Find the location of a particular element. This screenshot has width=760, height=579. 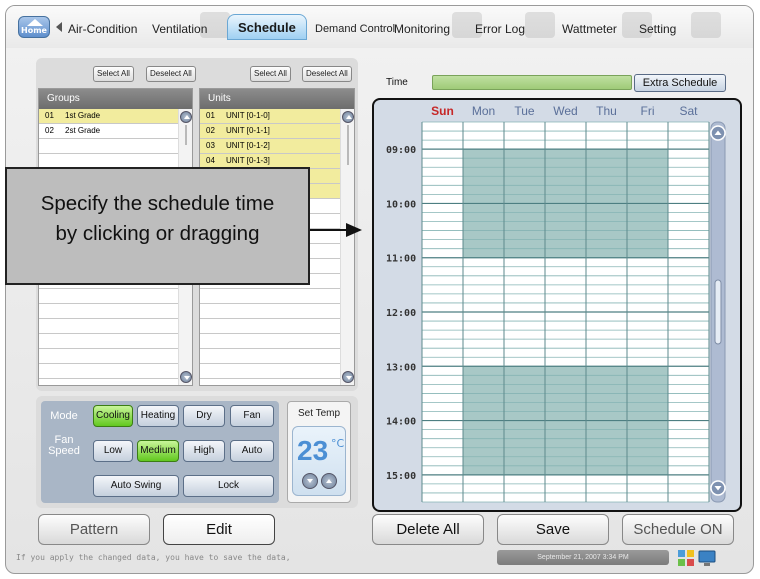

set-temp-value: 23 is located at coordinates (313, 450).